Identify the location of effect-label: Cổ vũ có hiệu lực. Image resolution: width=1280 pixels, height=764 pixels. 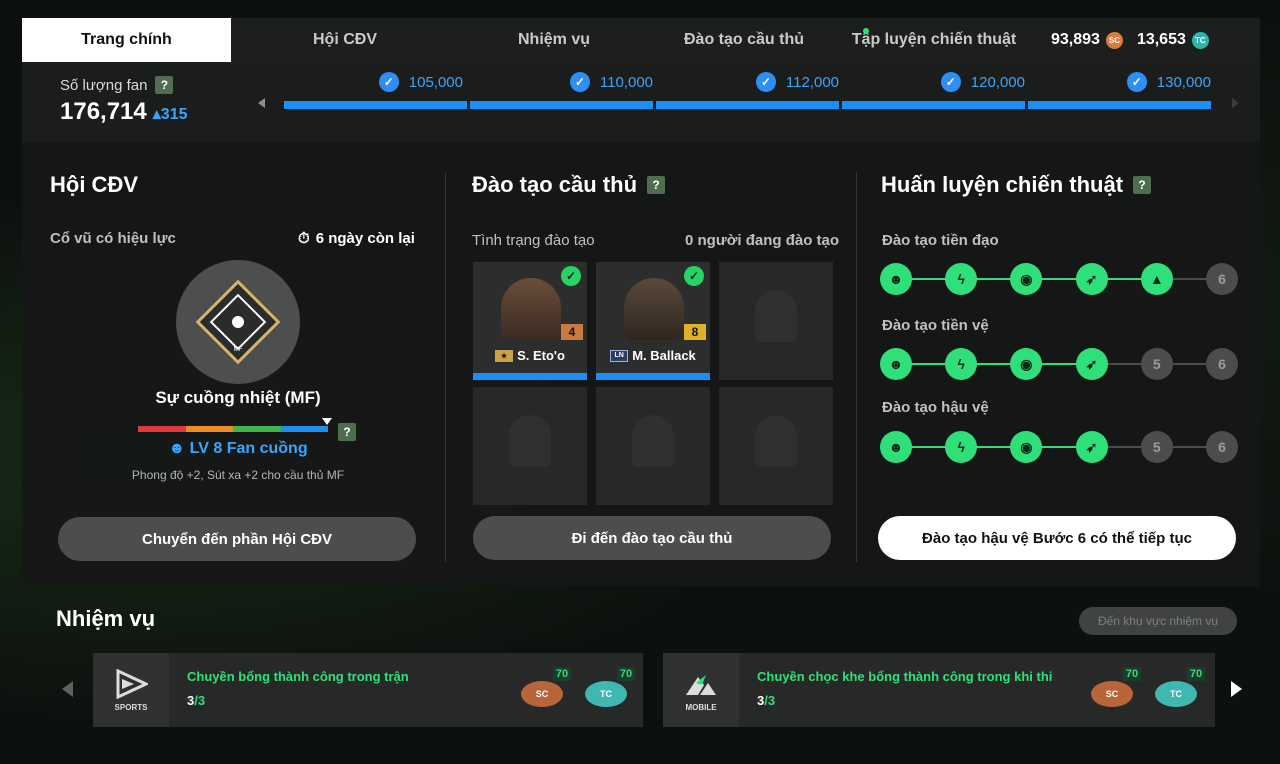
(113, 238).